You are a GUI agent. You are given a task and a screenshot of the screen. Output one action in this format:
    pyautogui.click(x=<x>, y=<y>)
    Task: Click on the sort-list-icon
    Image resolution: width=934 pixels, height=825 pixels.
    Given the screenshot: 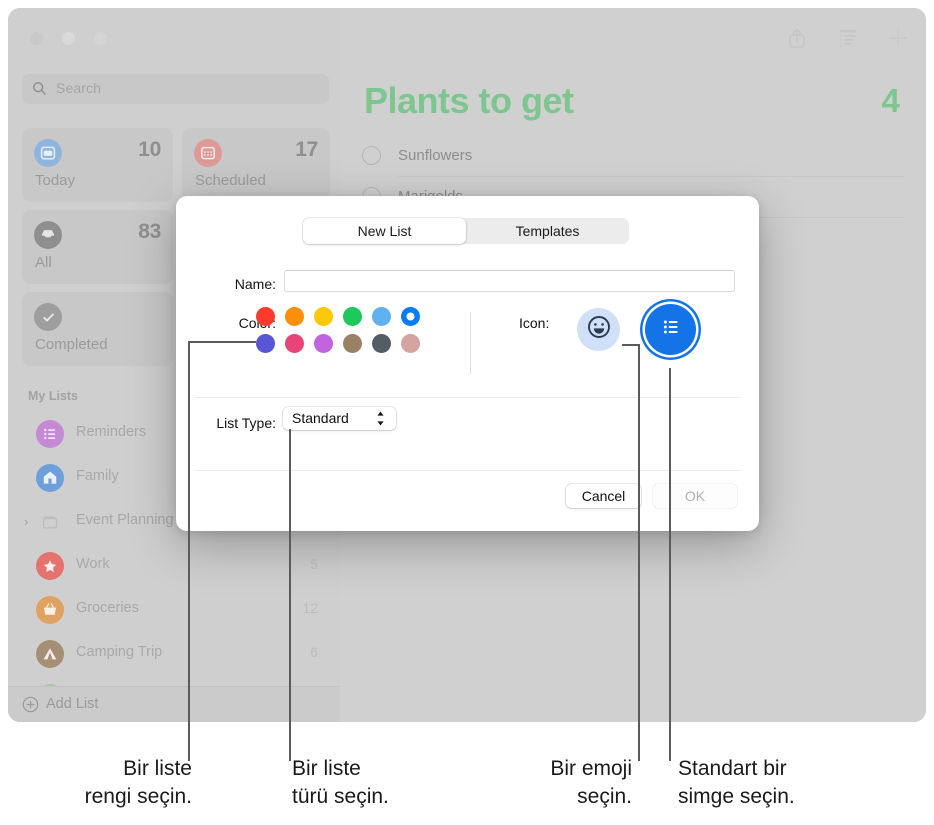 What is the action you would take?
    pyautogui.click(x=848, y=39)
    